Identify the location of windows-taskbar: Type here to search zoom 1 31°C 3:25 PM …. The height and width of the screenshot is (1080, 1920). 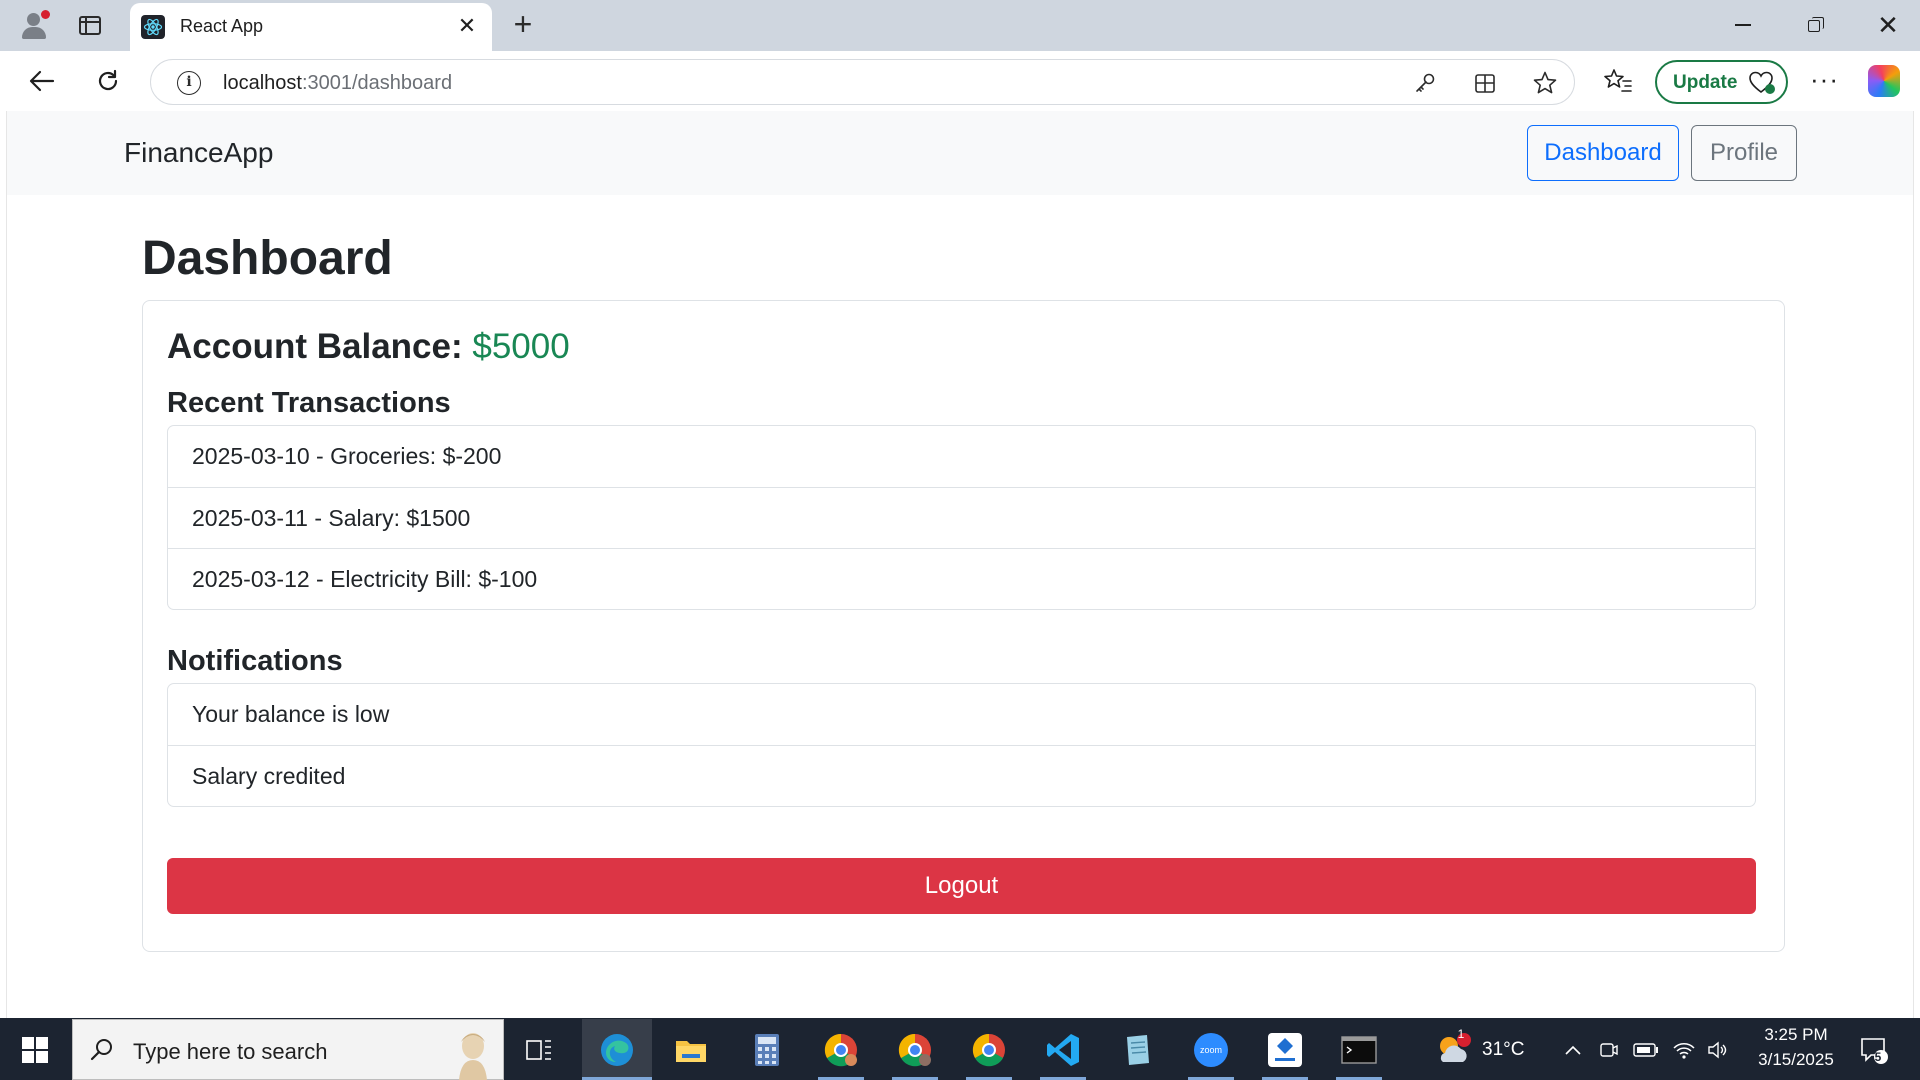
(960, 1049).